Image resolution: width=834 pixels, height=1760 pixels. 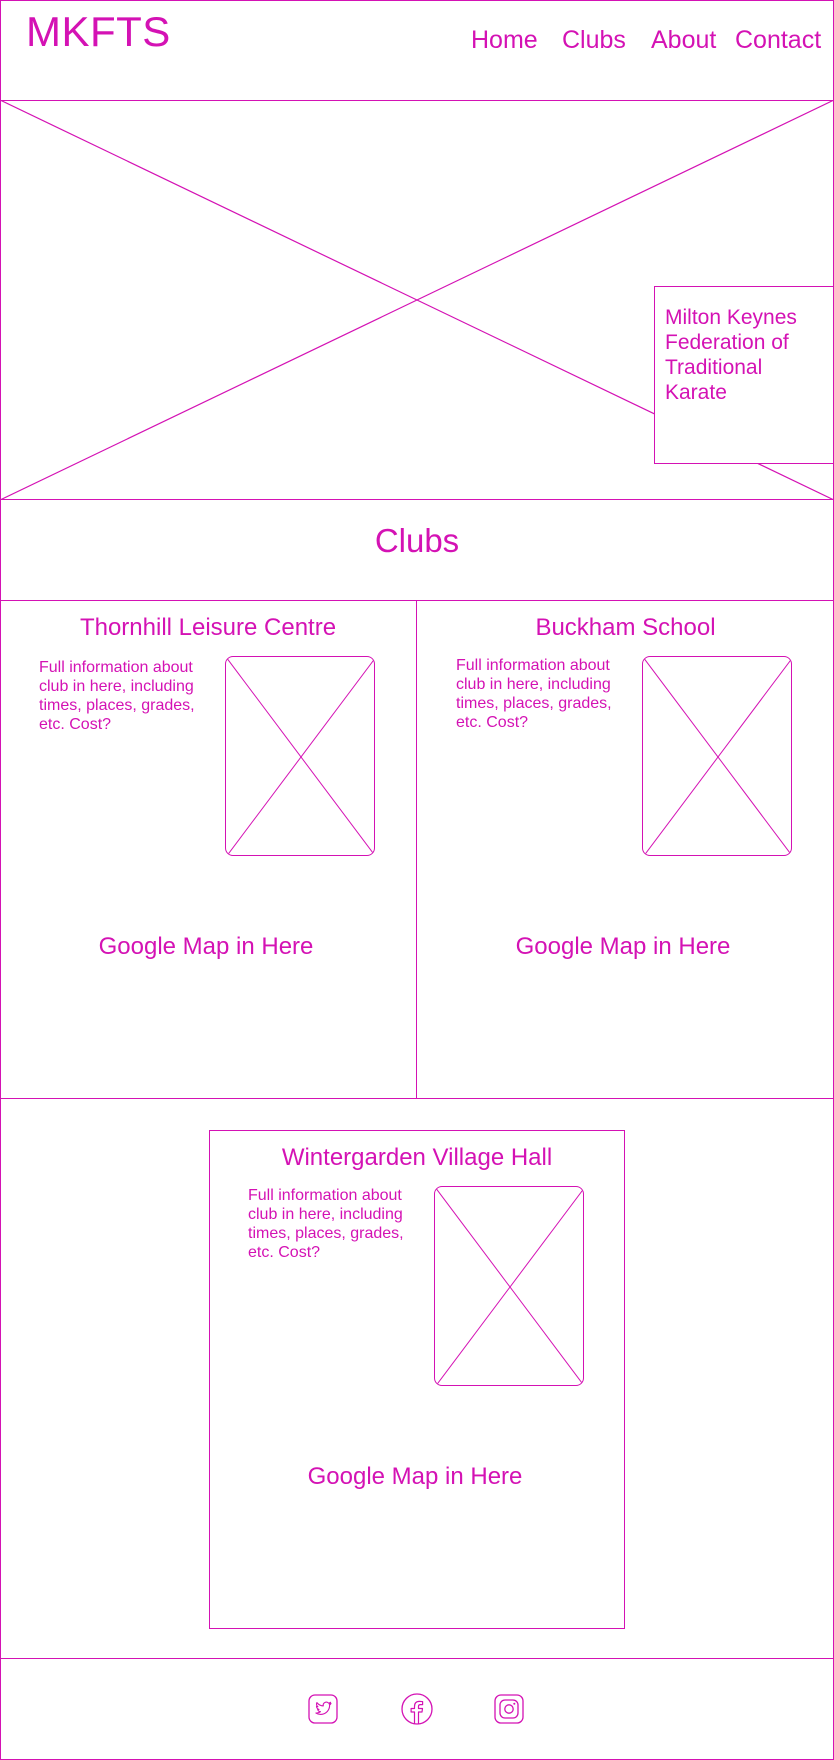 I want to click on club-image-placeholder-wintergarden, so click(x=509, y=1286).